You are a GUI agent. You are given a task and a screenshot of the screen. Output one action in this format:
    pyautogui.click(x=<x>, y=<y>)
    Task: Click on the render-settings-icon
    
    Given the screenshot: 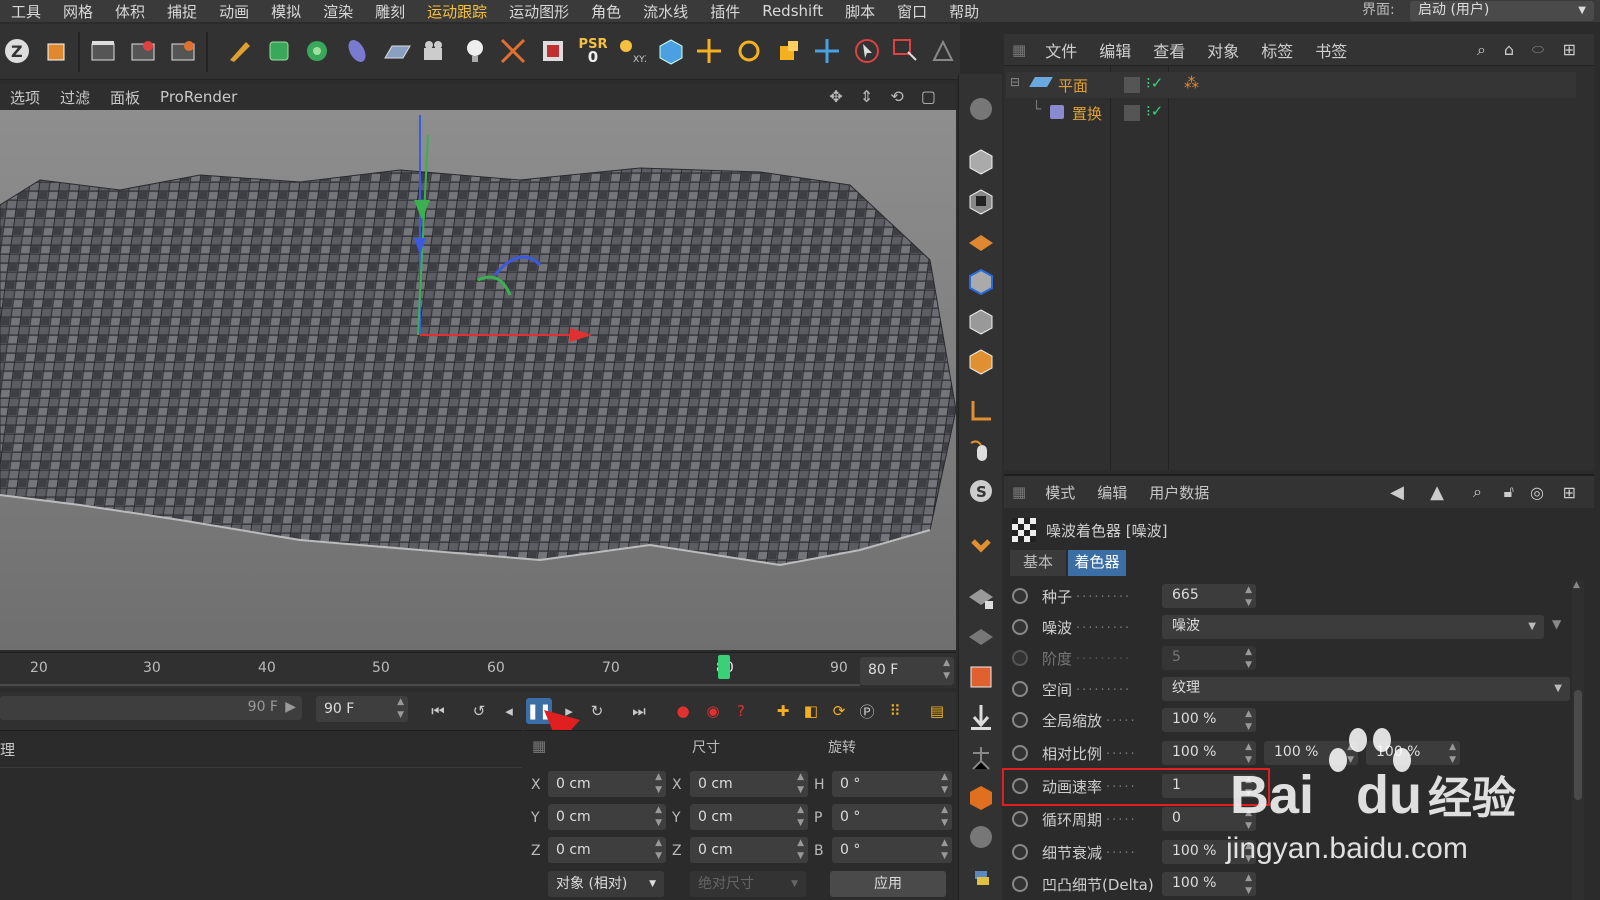 What is the action you would take?
    pyautogui.click(x=183, y=51)
    